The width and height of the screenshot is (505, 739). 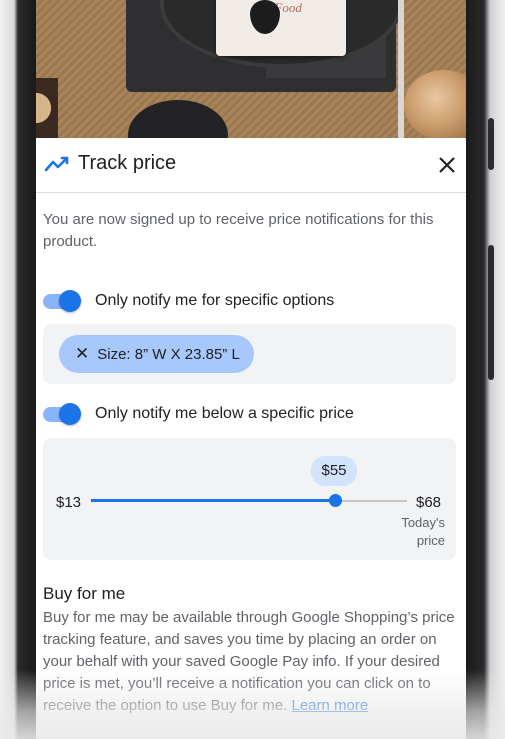 I want to click on page-title: Track price, so click(x=127, y=163).